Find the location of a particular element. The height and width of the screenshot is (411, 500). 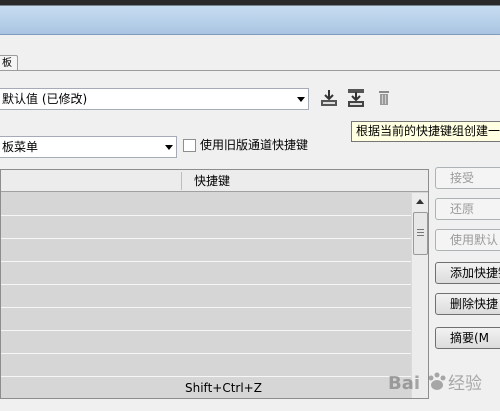

shortcut-set-value: 默认值 (已修改) is located at coordinates (45, 99).